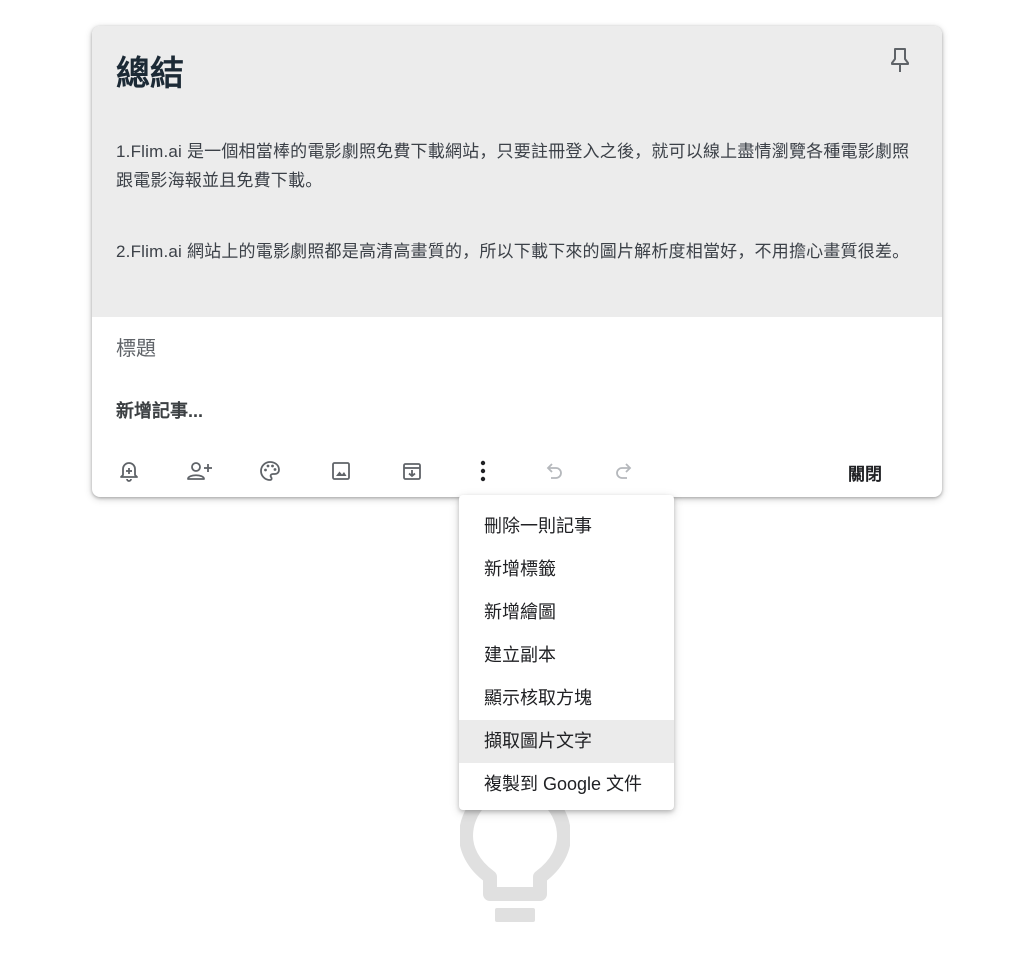 The height and width of the screenshot is (956, 1024). I want to click on menu-item-add-drawing: 新增繪圖, so click(566, 612).